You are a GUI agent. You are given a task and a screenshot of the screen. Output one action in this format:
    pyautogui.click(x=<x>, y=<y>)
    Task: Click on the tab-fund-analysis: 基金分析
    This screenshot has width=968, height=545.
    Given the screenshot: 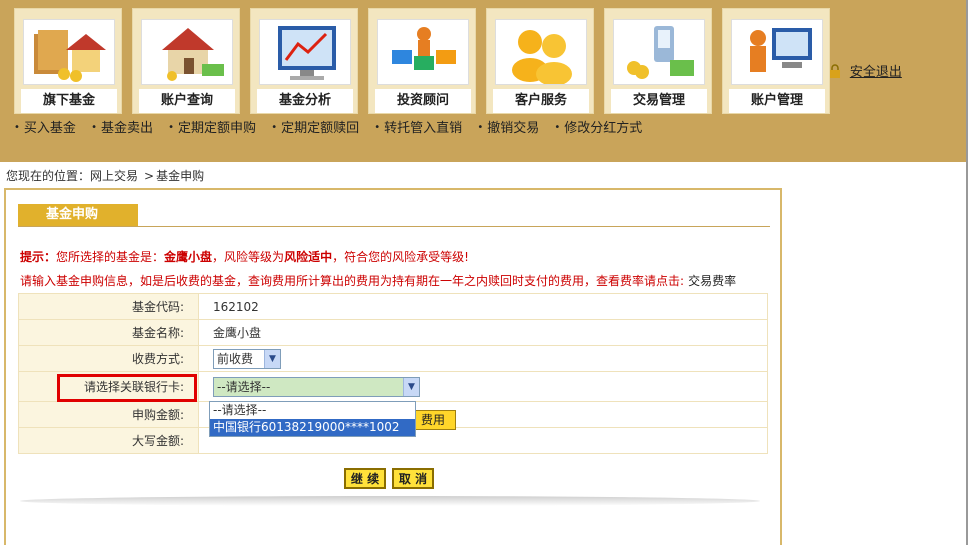 What is the action you would take?
    pyautogui.click(x=304, y=61)
    